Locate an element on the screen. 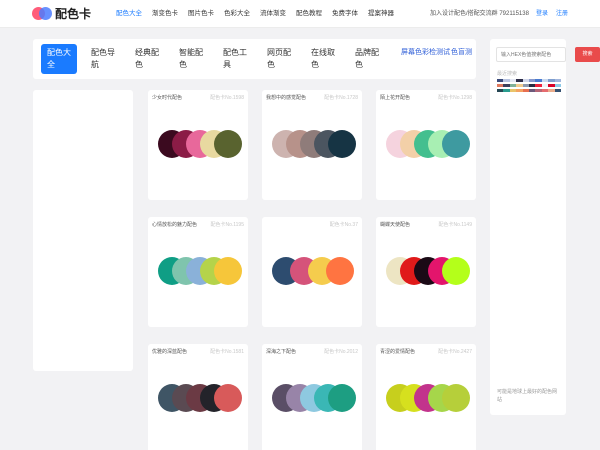  palette-card: 青涩的爱情配色 配色卡No.2427 is located at coordinates (426, 397).